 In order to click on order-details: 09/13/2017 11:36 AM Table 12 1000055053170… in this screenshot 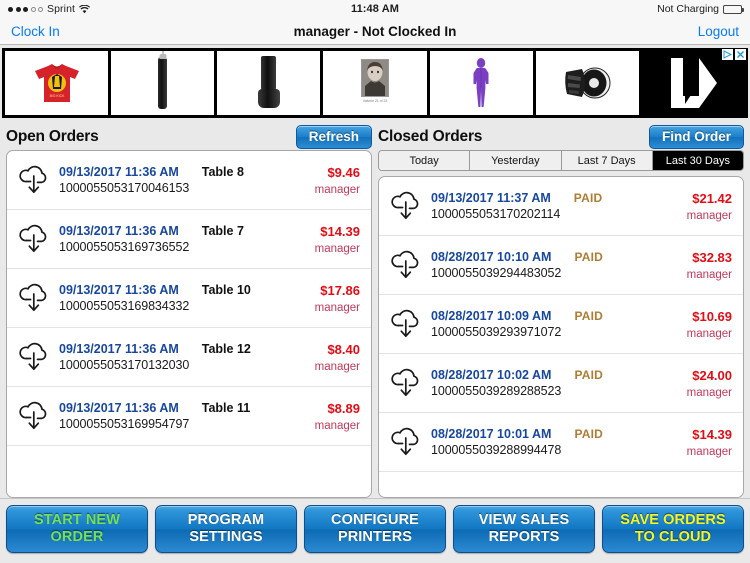, I will do `click(177, 357)`.